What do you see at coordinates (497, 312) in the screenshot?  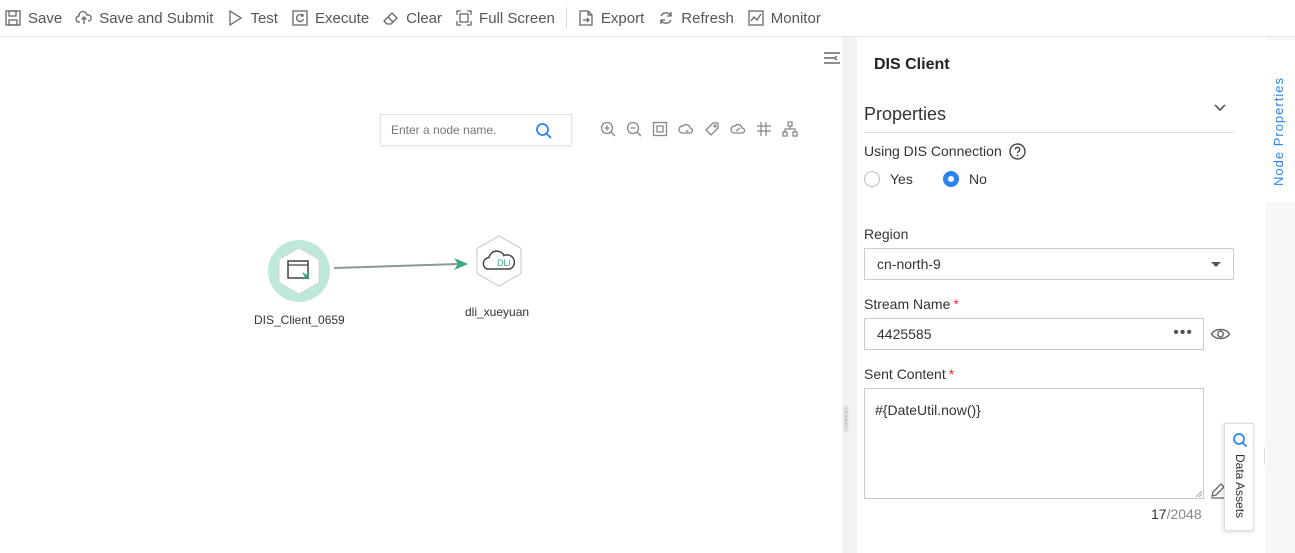 I see `node-label: dli_xueyuan` at bounding box center [497, 312].